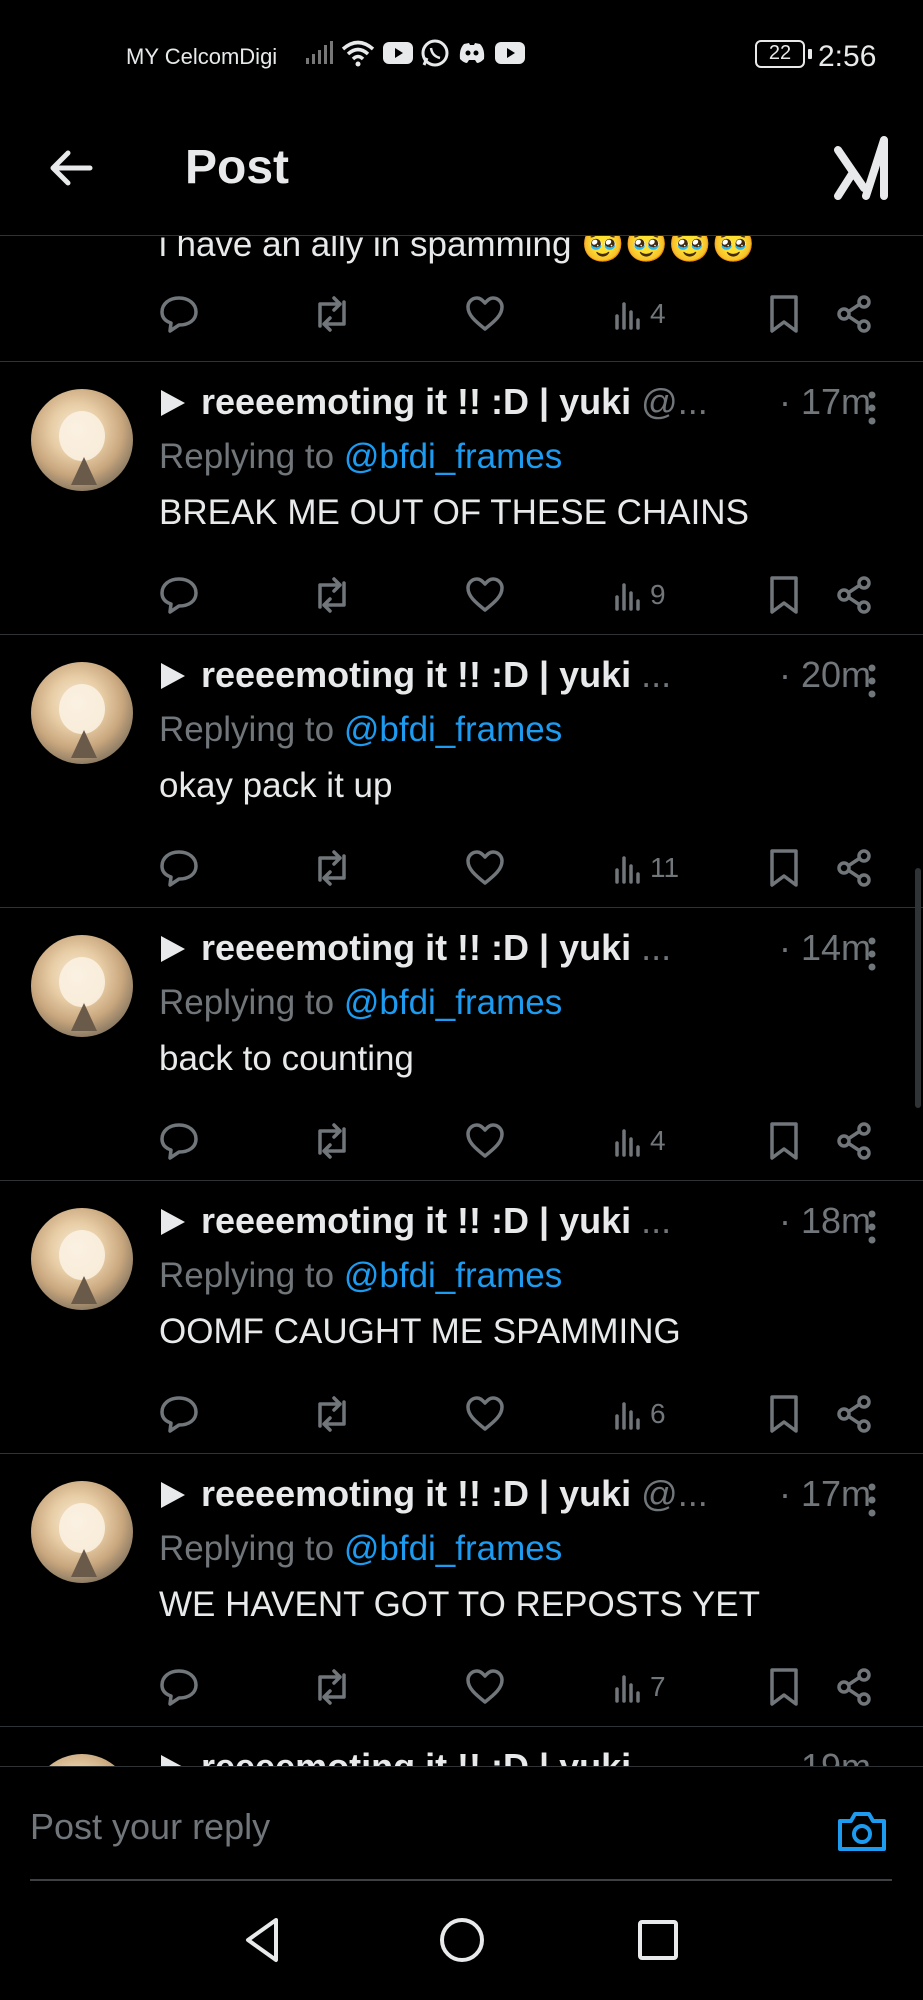 This screenshot has height=2000, width=923. I want to click on grok-icon, so click(861, 168).